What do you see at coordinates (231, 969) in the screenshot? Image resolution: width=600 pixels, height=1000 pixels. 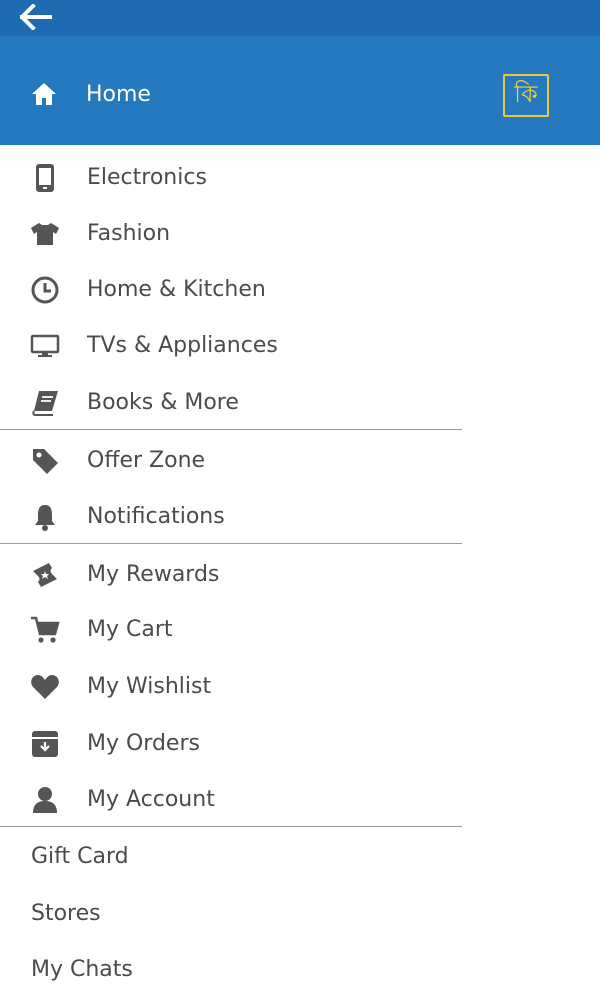 I see `menu-item-my-chats: My Chats` at bounding box center [231, 969].